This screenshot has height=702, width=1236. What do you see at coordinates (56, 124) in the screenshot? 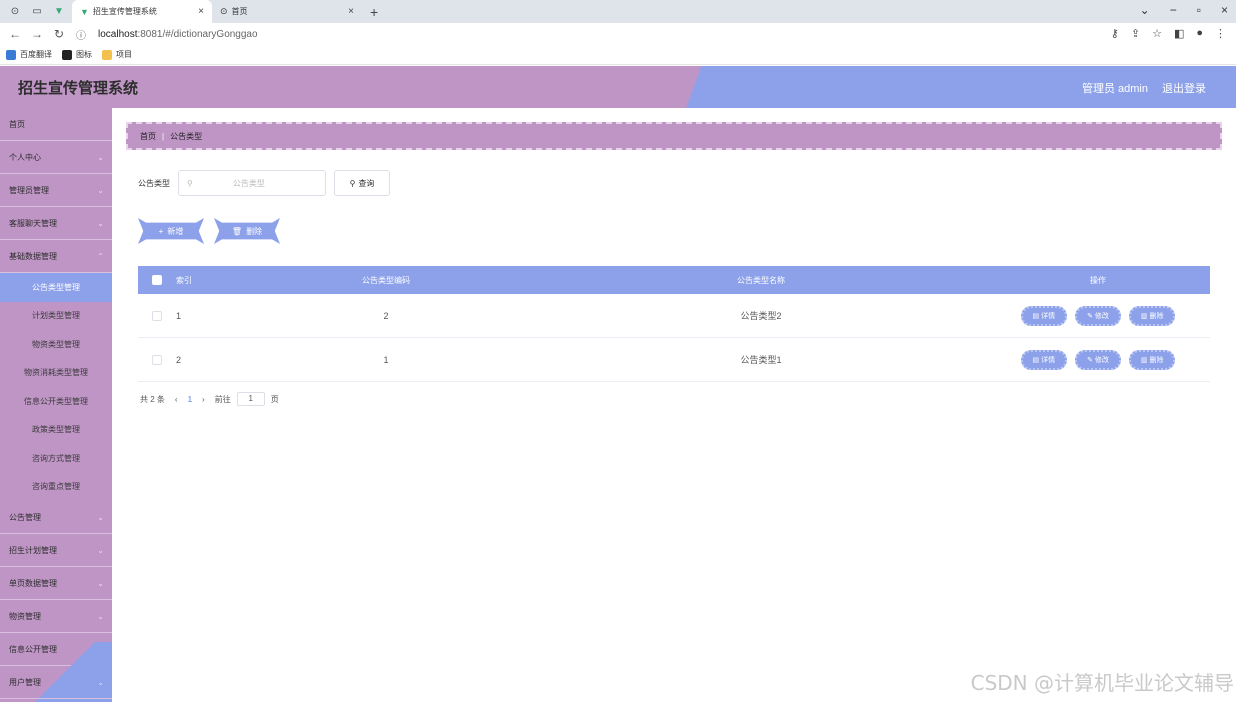
I see `sidebar-item-home: 首页` at bounding box center [56, 124].